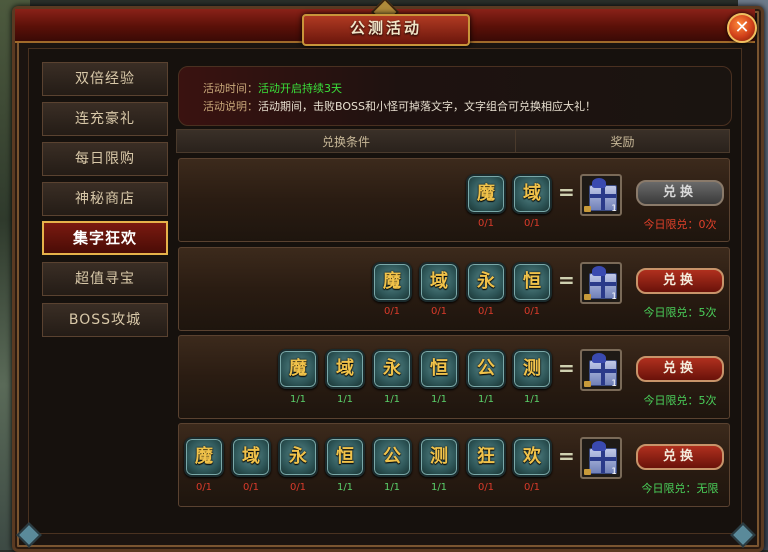 This screenshot has width=768, height=552. Describe the element at coordinates (680, 457) in the screenshot. I see `exchange-button-4: 兑换` at that location.